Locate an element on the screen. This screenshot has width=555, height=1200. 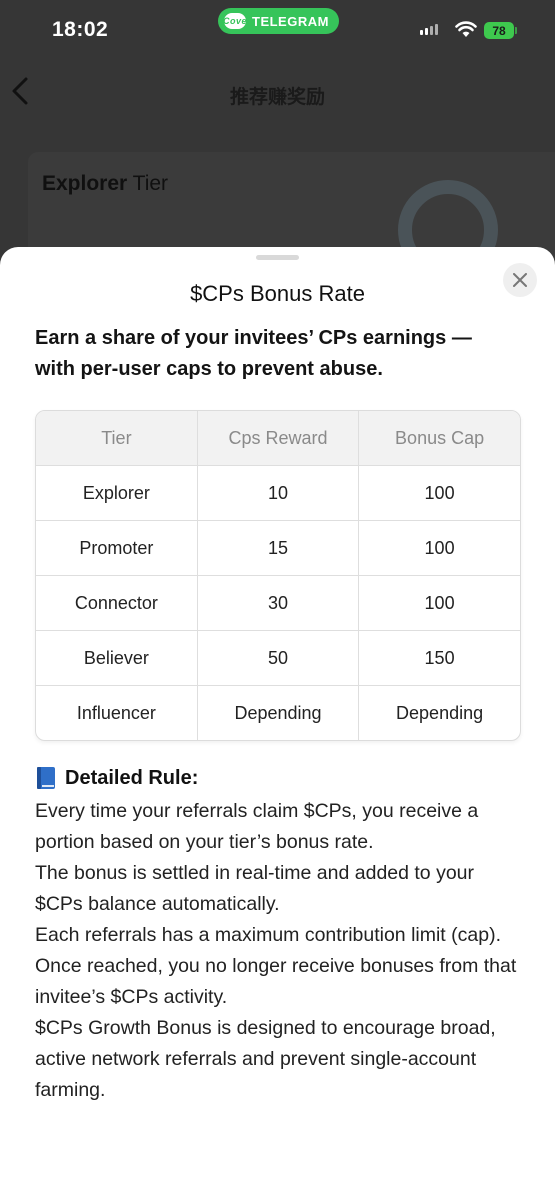
sheet-title: $CPs Bonus Rate is located at coordinates (277, 293).